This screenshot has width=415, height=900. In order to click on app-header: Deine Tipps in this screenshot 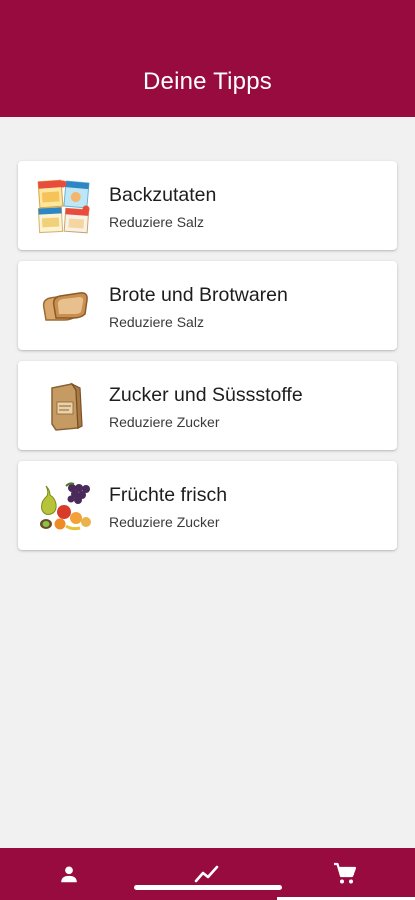, I will do `click(207, 58)`.